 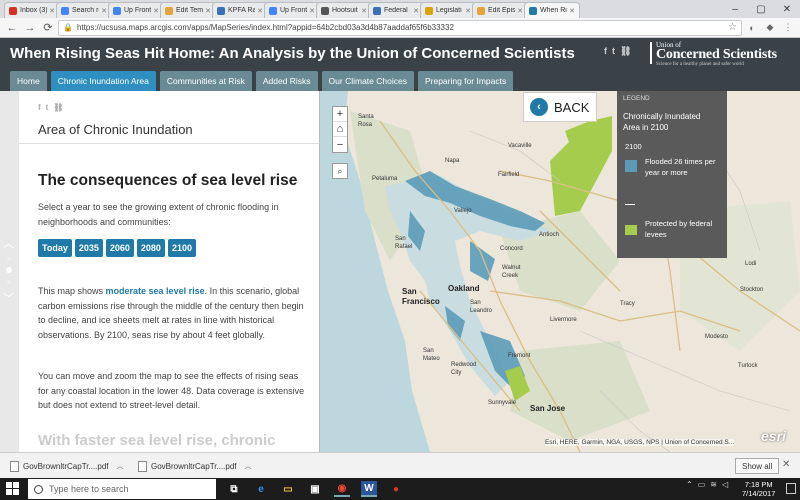 I want to click on year-2035-button: 2035, so click(x=88, y=248).